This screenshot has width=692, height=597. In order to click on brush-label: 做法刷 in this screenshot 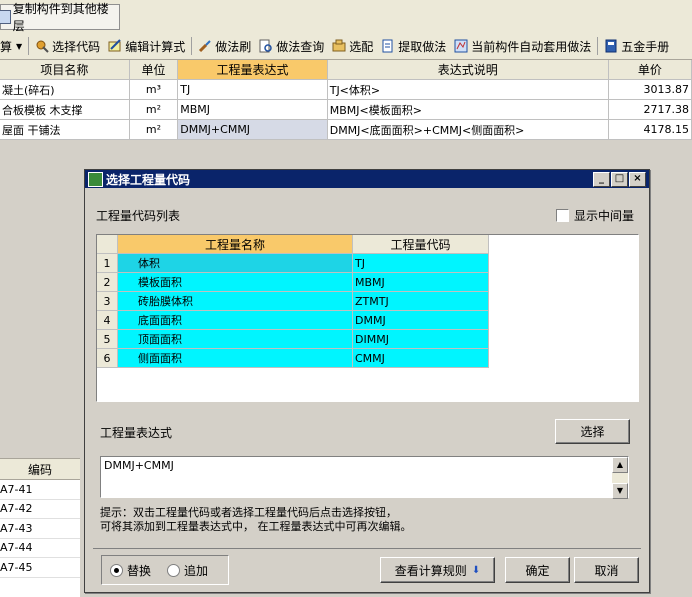, I will do `click(233, 46)`.